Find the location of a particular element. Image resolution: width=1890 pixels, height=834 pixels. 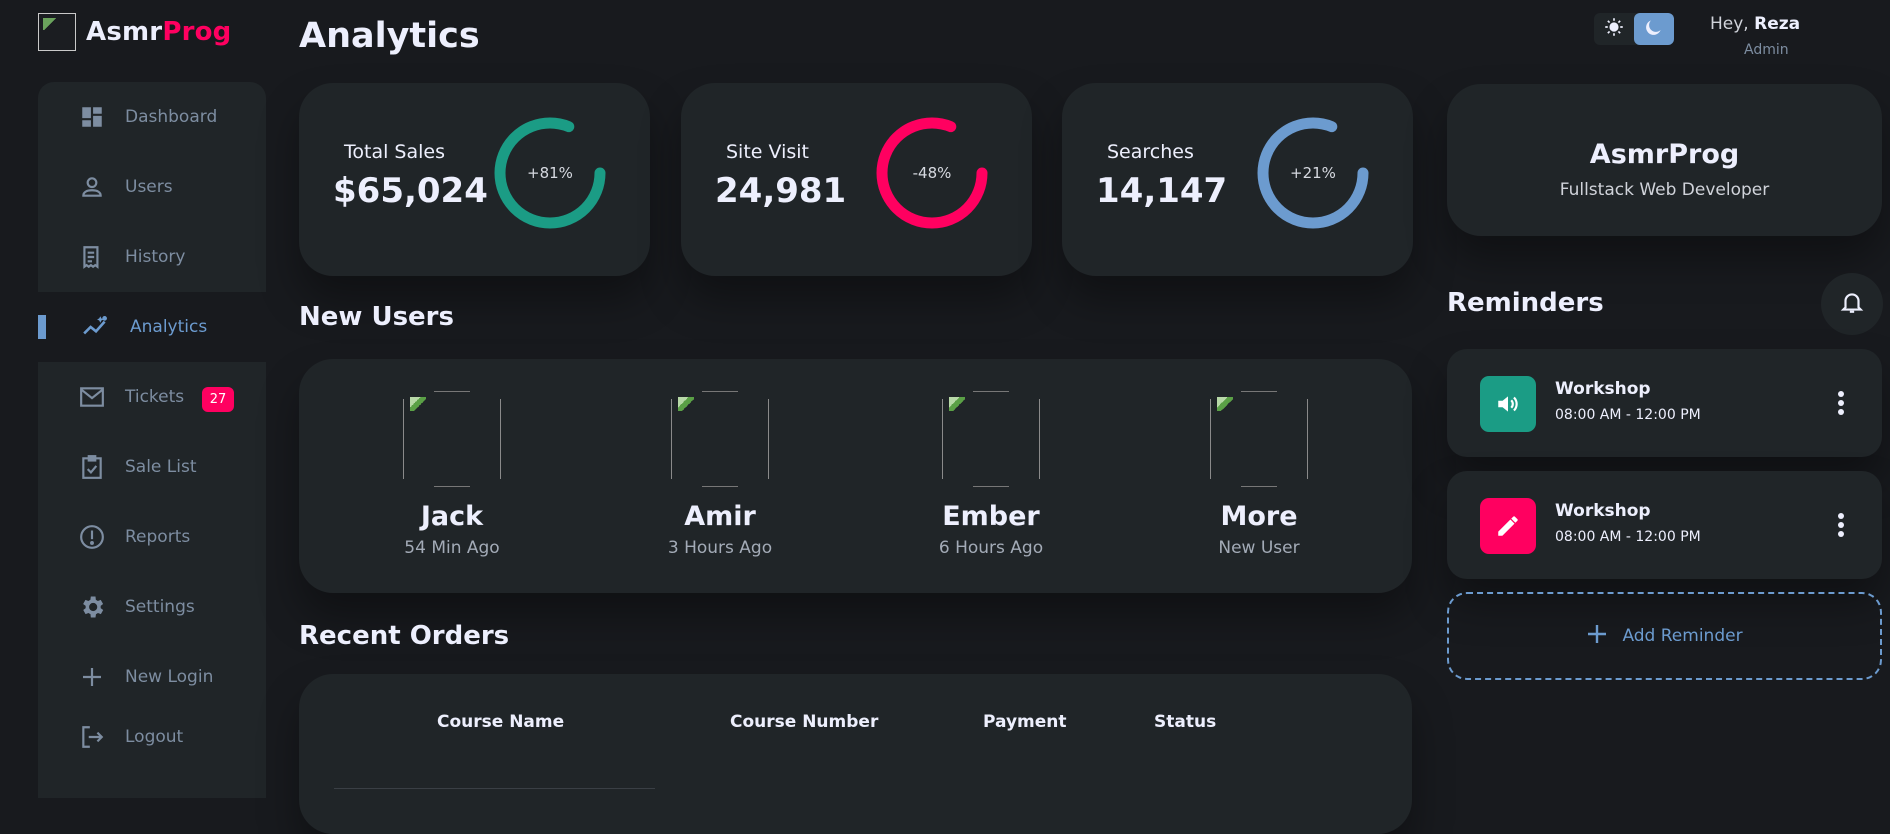

edit-icon is located at coordinates (1508, 526).